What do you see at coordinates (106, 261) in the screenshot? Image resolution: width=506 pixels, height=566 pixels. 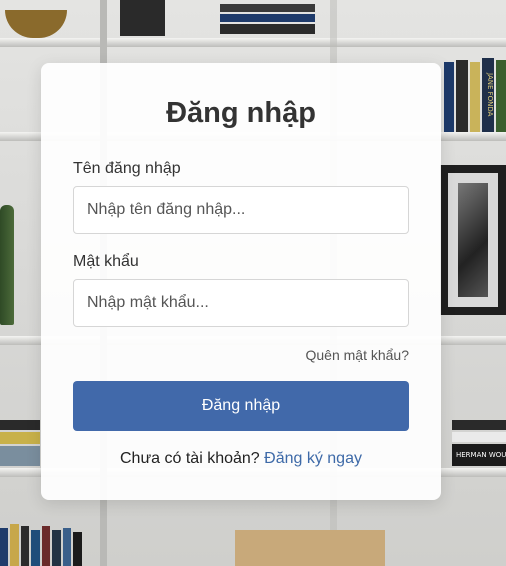 I see `password-label: Mật khẩu` at bounding box center [106, 261].